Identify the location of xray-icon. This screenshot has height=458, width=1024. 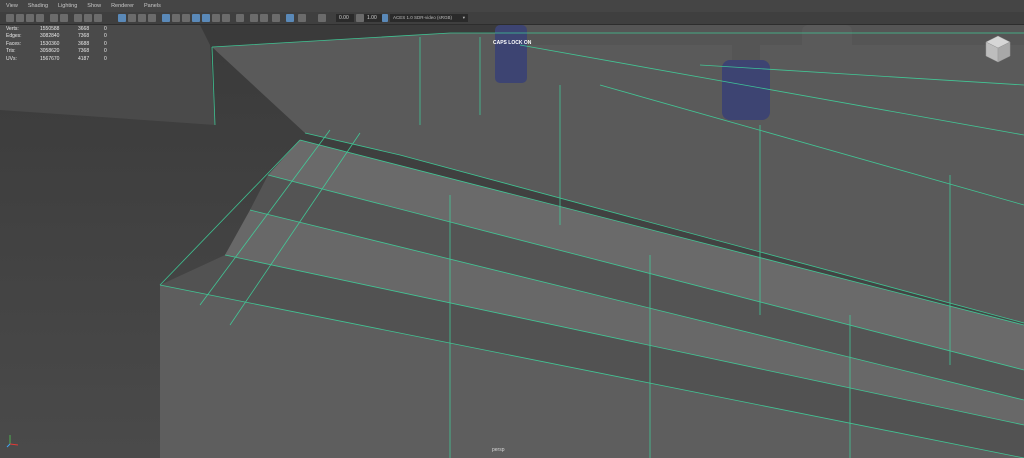
(176, 18).